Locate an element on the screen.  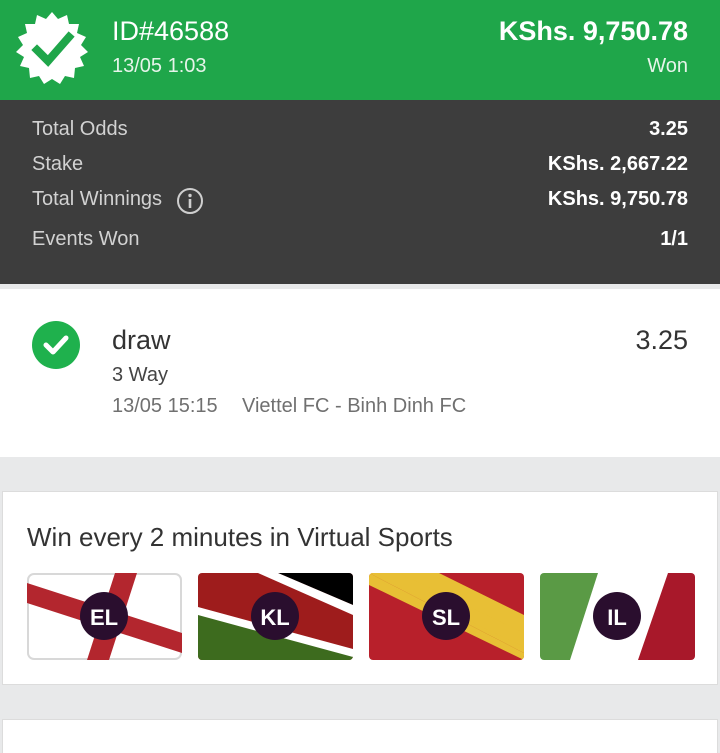
league-tile-sl: SL is located at coordinates (446, 616).